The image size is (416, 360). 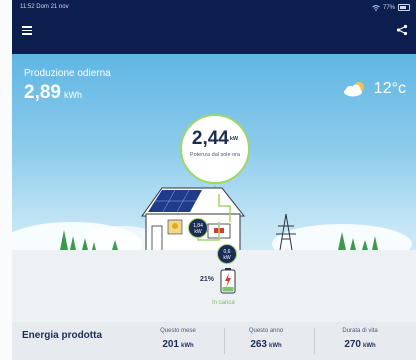 I want to click on solar-power-unit: kW, so click(x=234, y=139).